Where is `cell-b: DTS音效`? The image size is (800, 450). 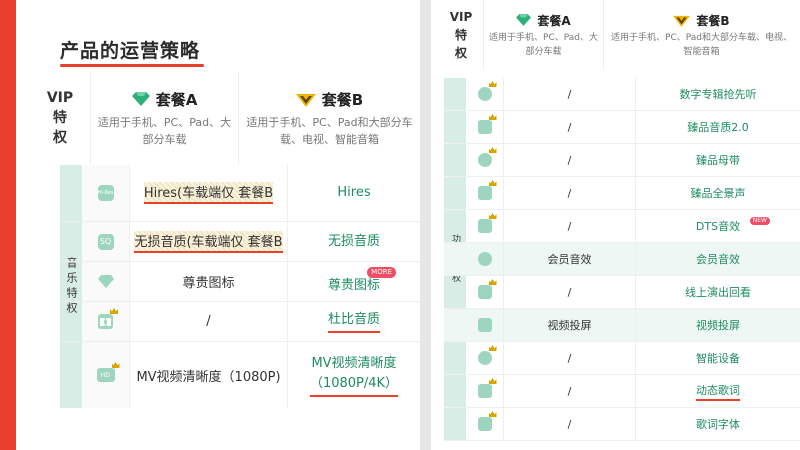 cell-b: DTS音效 is located at coordinates (718, 226).